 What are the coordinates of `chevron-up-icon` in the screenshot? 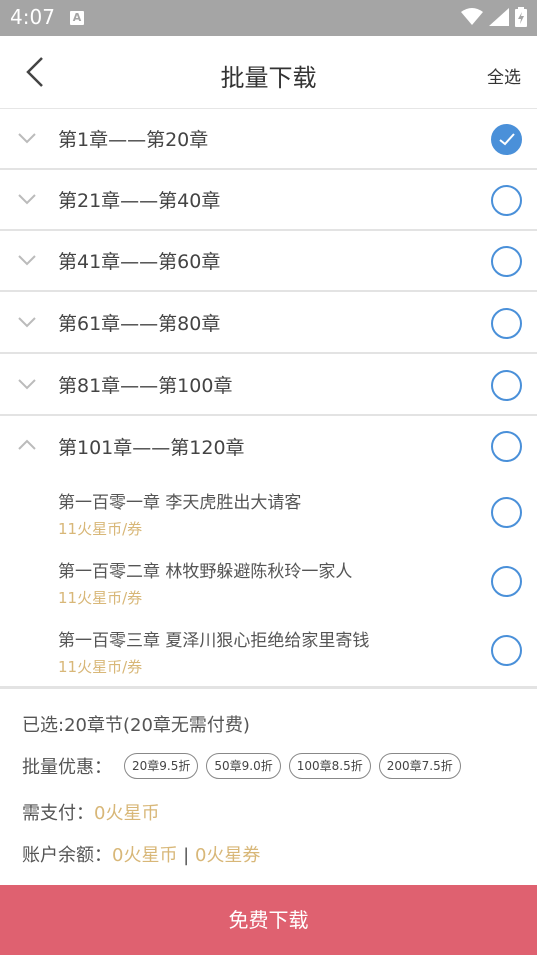 It's located at (27, 444).